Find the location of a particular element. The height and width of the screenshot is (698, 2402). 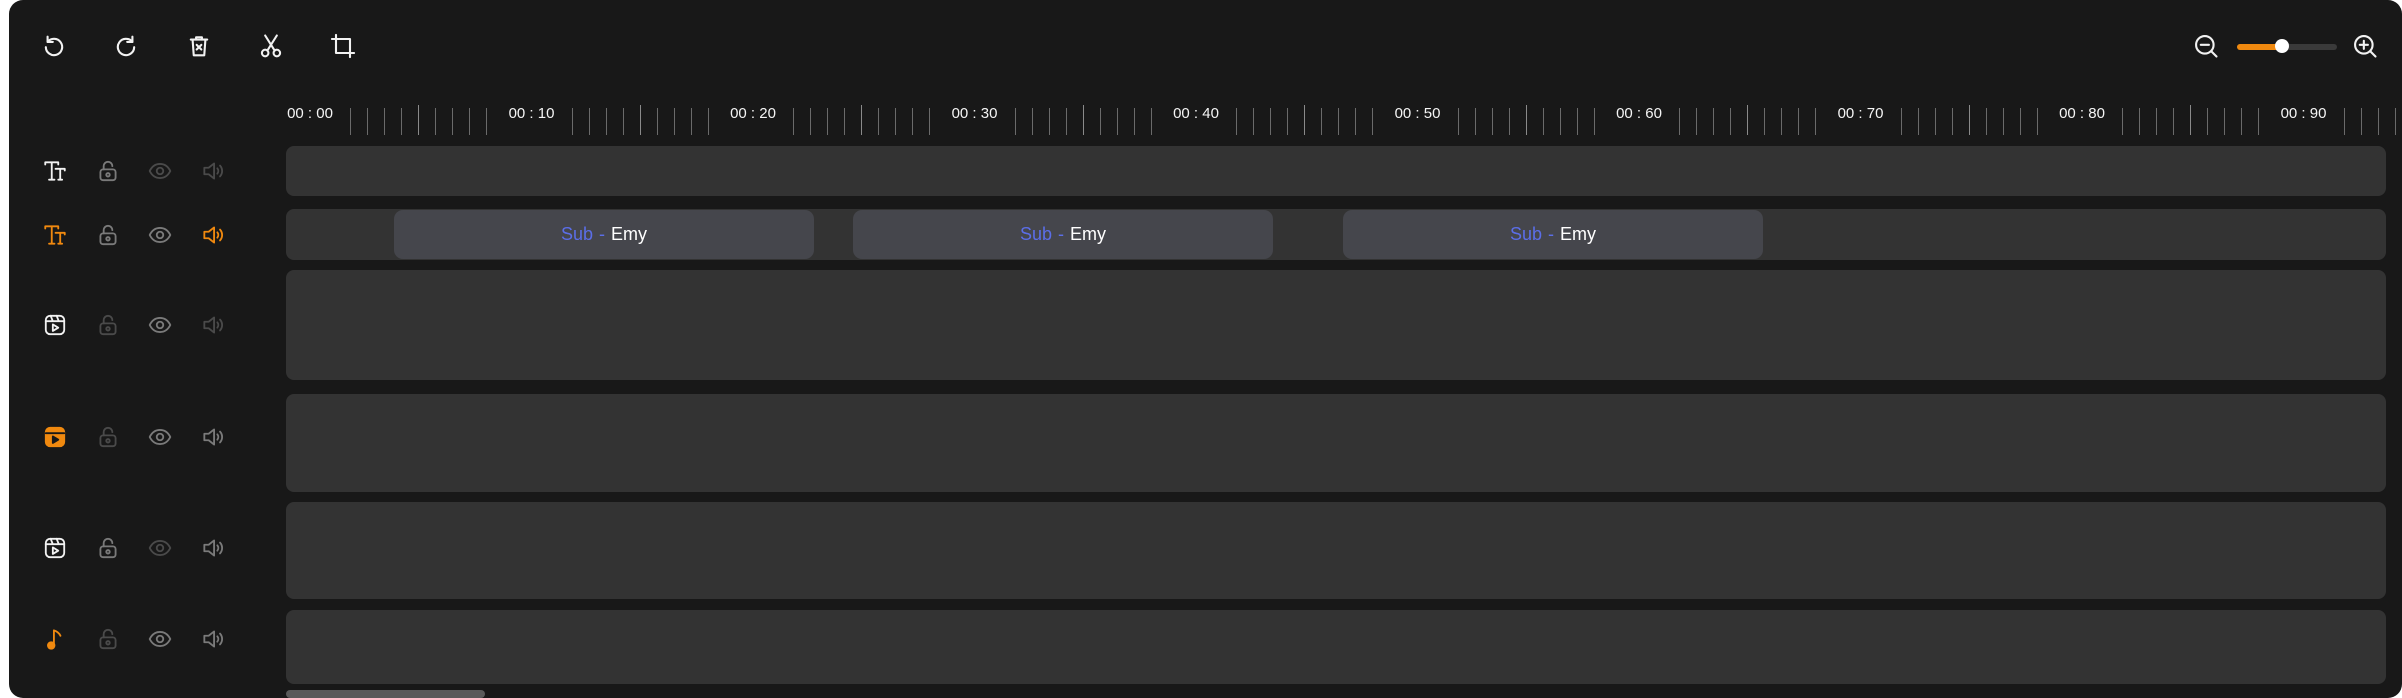

cut-icon is located at coordinates (271, 46).